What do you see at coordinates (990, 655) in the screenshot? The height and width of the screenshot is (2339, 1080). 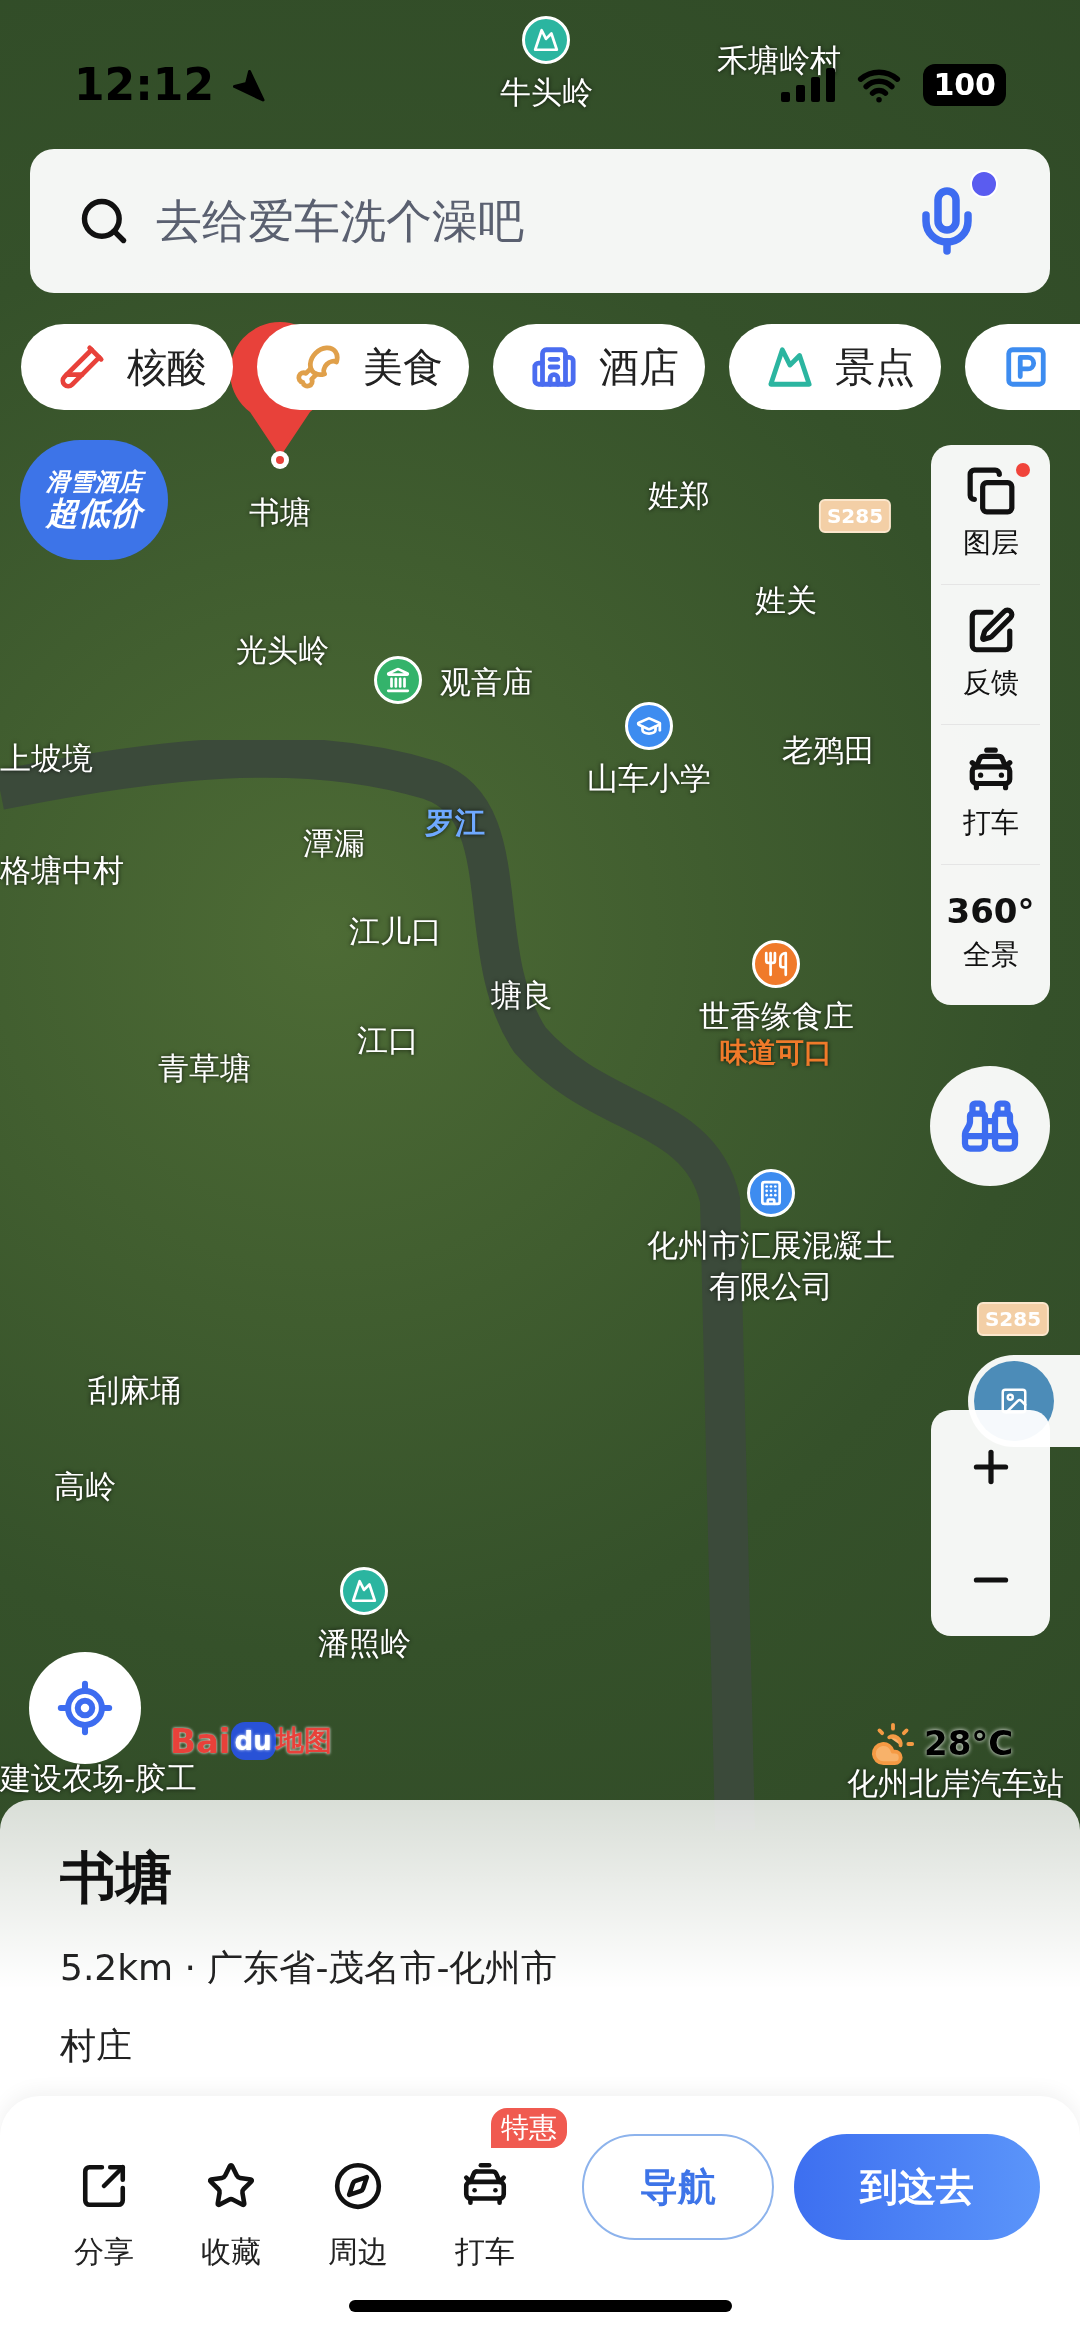 I see `map-tool-button: 反馈` at bounding box center [990, 655].